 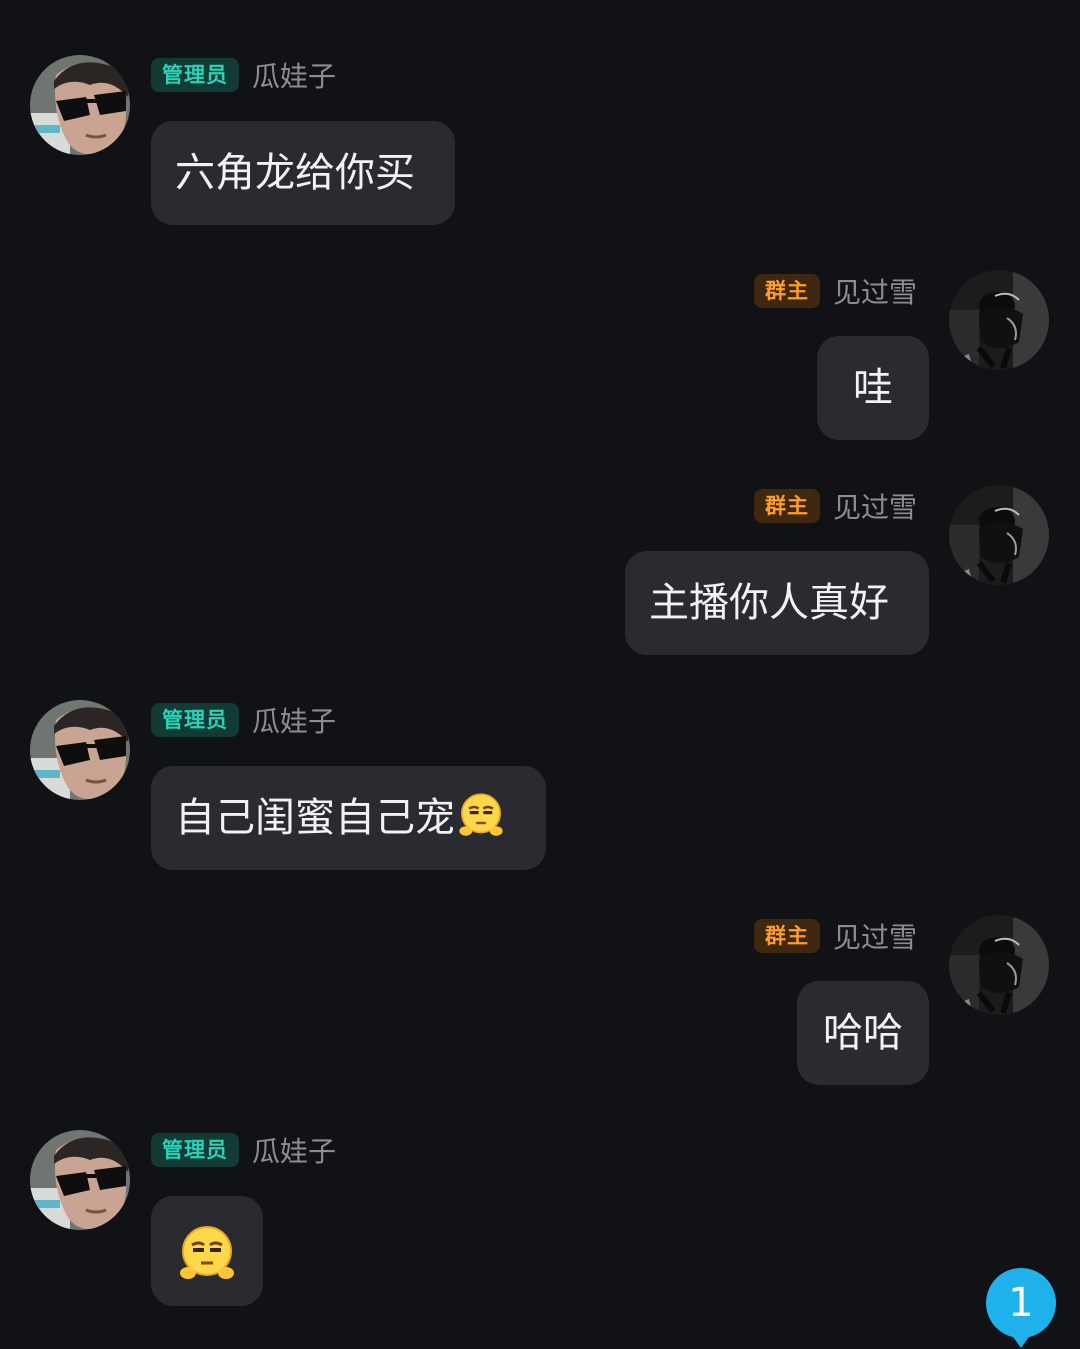 I want to click on message-text: 自己闺蜜自己宠, so click(x=315, y=818).